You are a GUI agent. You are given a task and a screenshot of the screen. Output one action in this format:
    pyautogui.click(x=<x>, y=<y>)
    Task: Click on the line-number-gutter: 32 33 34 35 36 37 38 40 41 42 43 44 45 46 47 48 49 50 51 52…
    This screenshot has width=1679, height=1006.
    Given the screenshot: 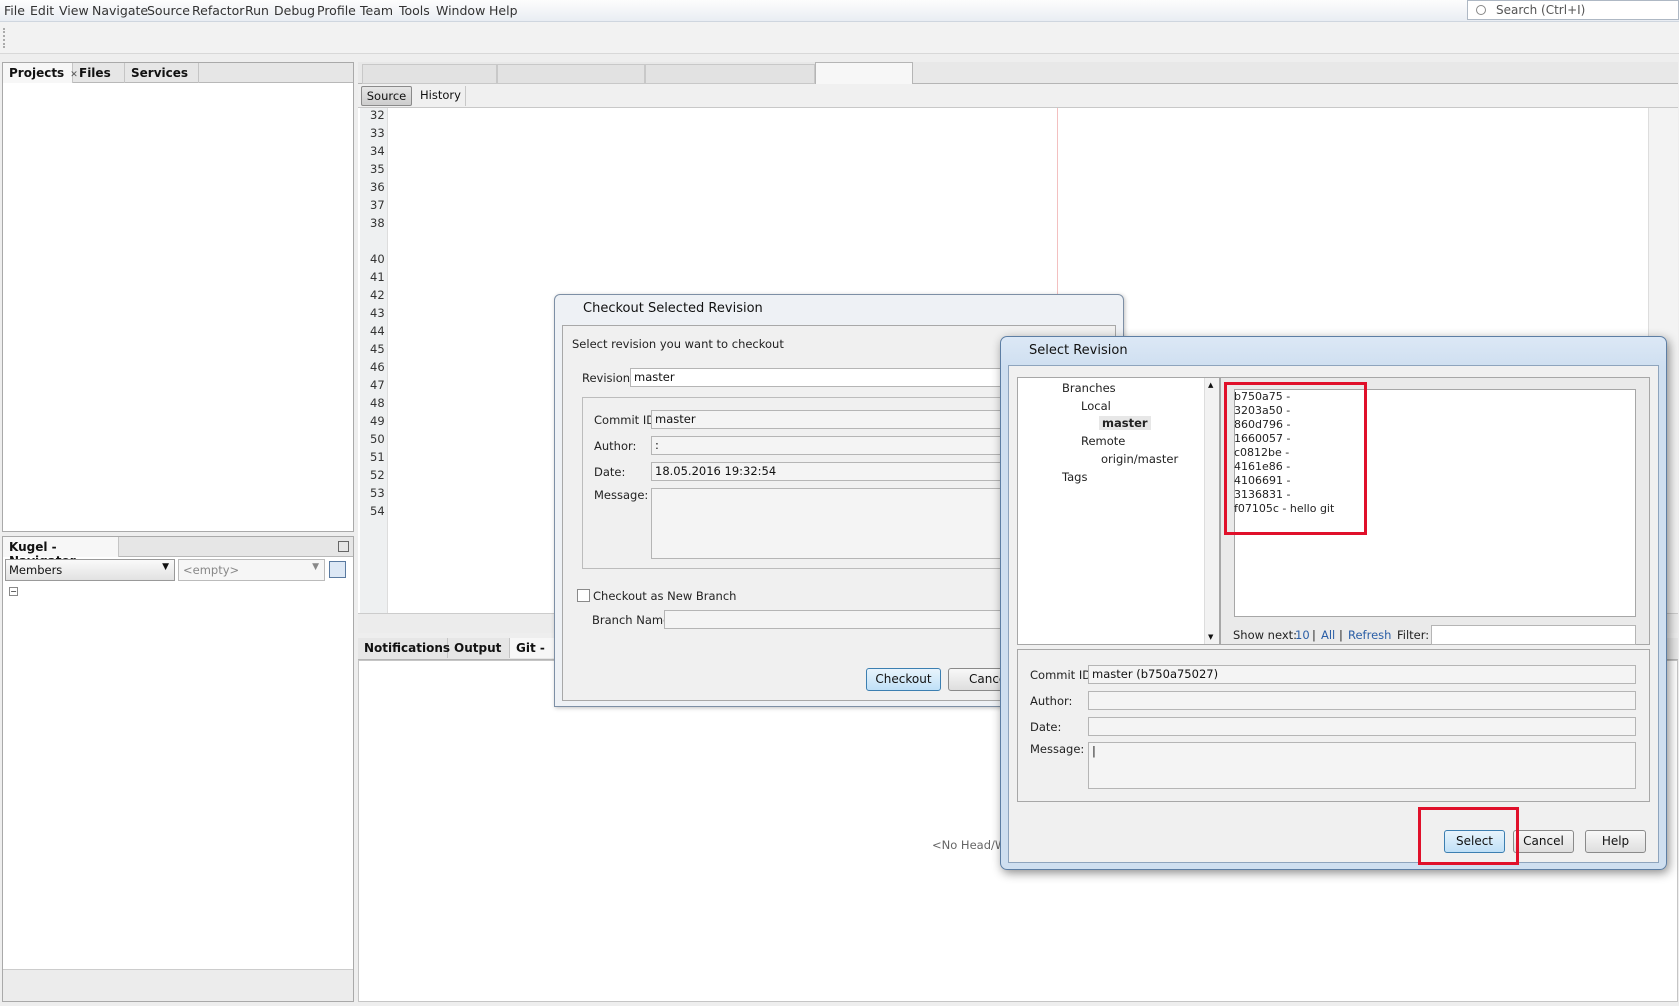 What is the action you would take?
    pyautogui.click(x=374, y=360)
    